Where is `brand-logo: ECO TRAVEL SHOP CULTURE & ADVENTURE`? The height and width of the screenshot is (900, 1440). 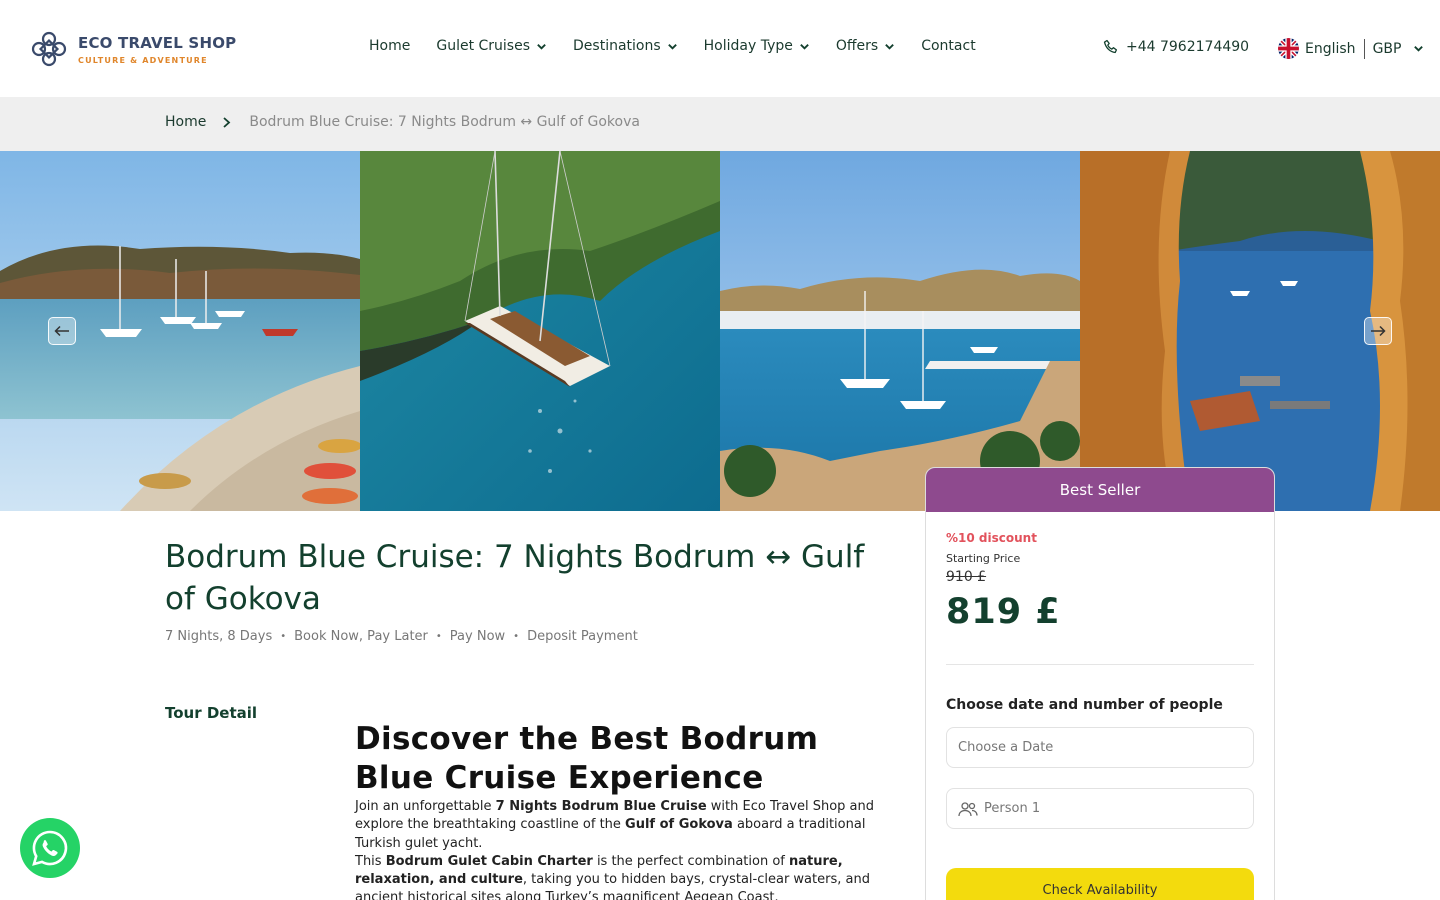
brand-logo: ECO TRAVEL SHOP CULTURE & ADVENTURE is located at coordinates (132, 49).